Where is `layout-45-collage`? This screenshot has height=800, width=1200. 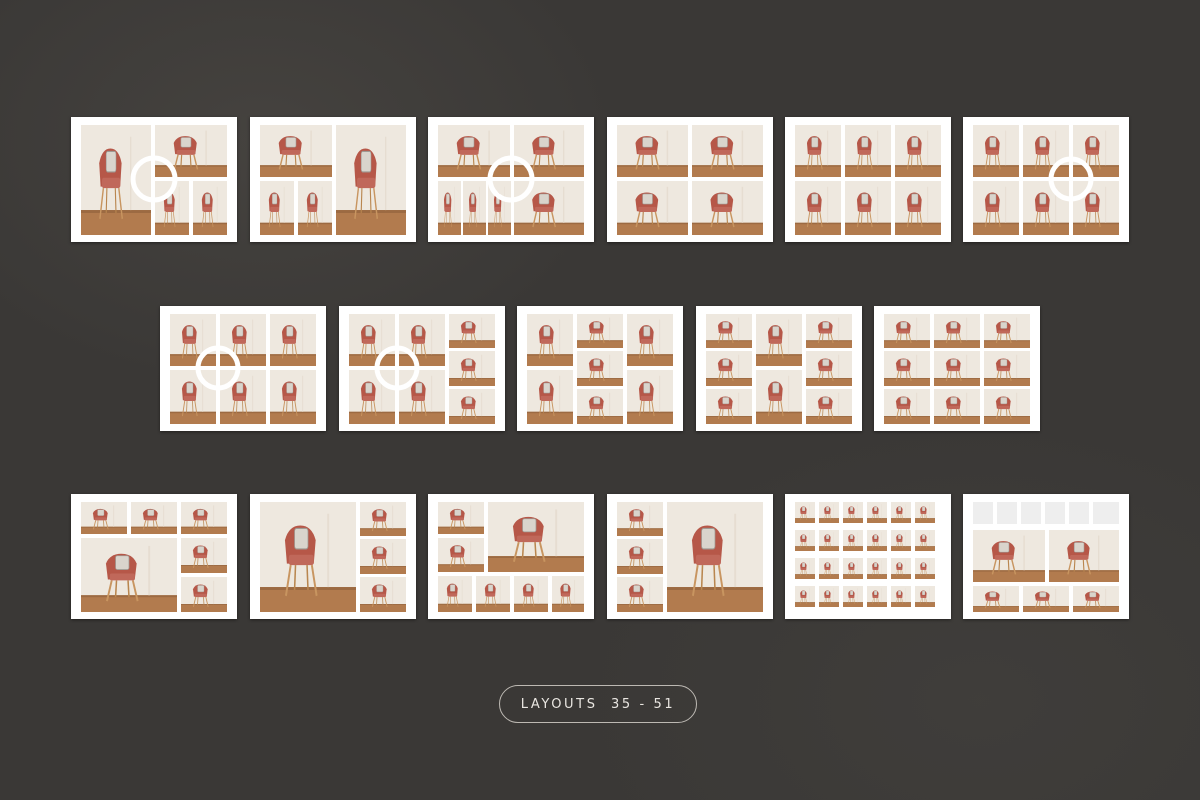
layout-45-collage is located at coordinates (957, 369).